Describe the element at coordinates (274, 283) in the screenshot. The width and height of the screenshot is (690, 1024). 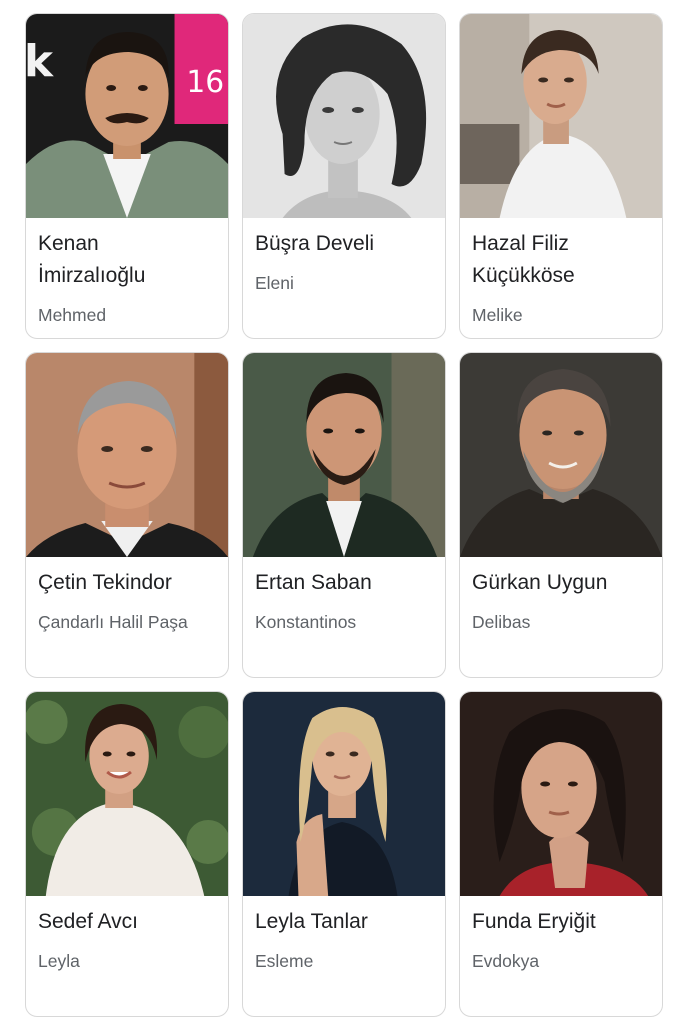
I see `character-name: Eleni` at that location.